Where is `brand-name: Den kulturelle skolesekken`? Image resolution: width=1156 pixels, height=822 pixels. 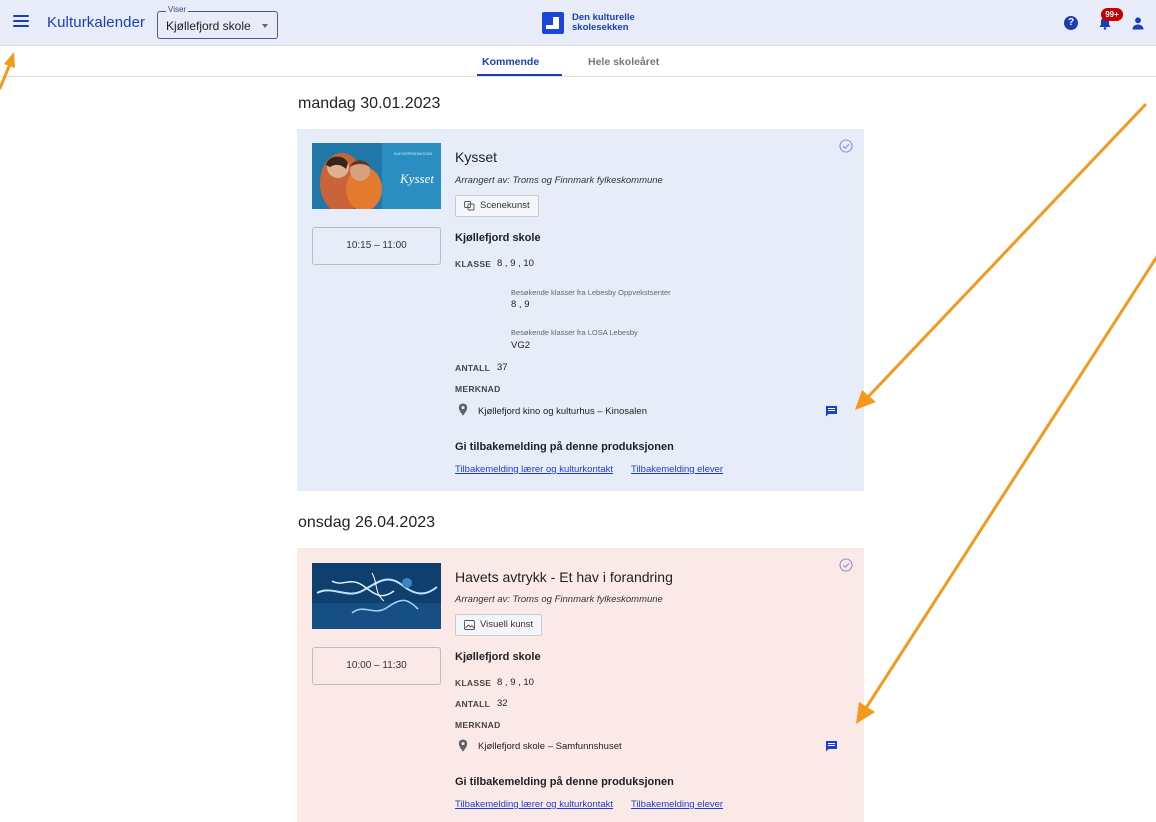
brand-name: Den kulturelle skolesekken is located at coordinates (617, 23).